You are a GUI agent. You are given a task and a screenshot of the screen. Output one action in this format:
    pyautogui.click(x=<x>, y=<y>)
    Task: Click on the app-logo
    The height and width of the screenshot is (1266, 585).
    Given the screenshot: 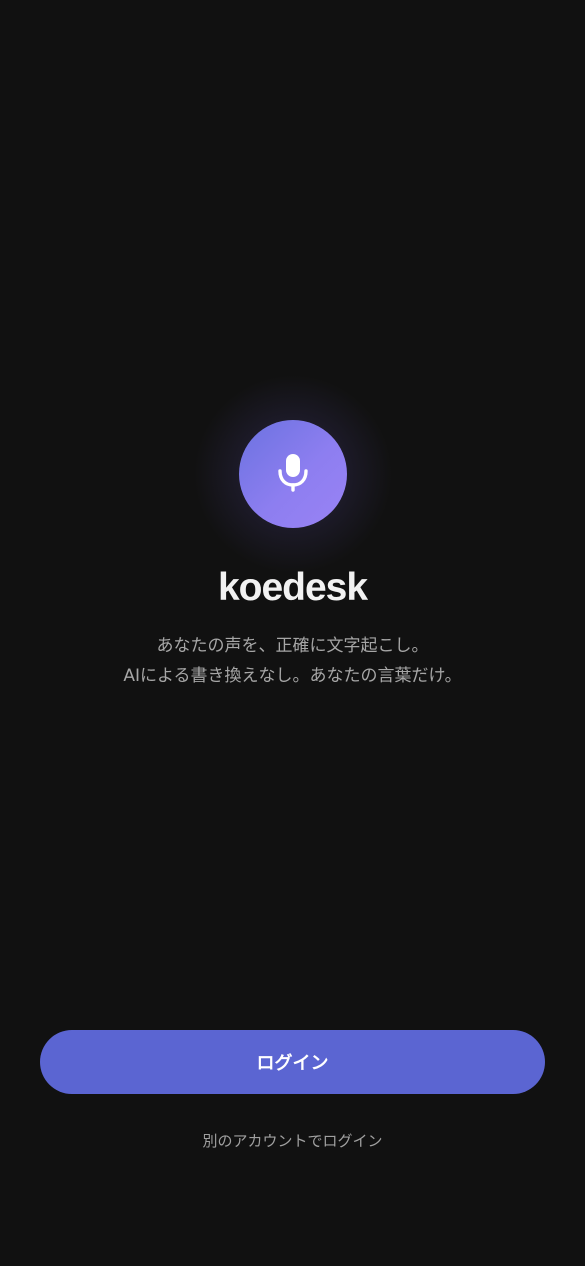 What is the action you would take?
    pyautogui.click(x=293, y=474)
    